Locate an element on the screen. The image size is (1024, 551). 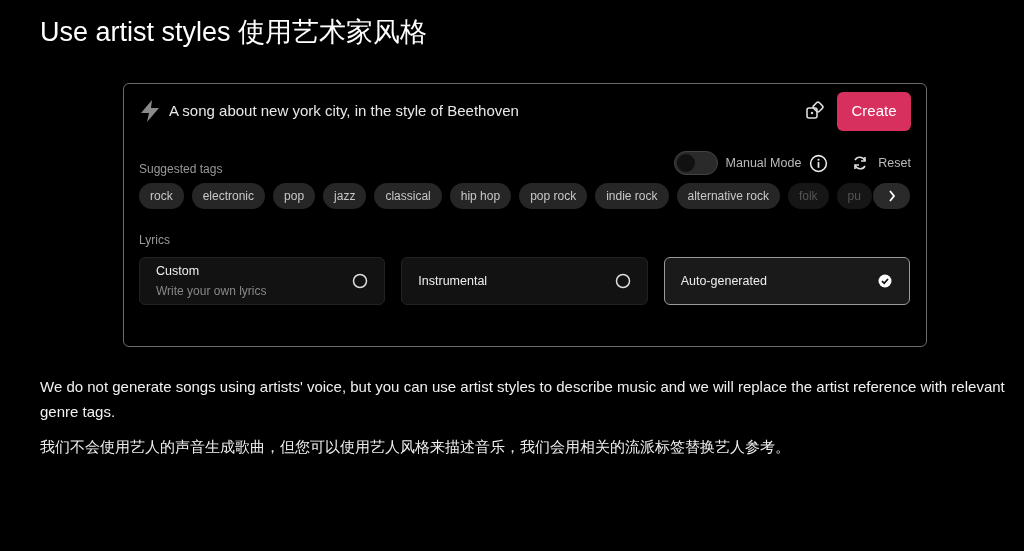
tag-chip: pop rock is located at coordinates (553, 196).